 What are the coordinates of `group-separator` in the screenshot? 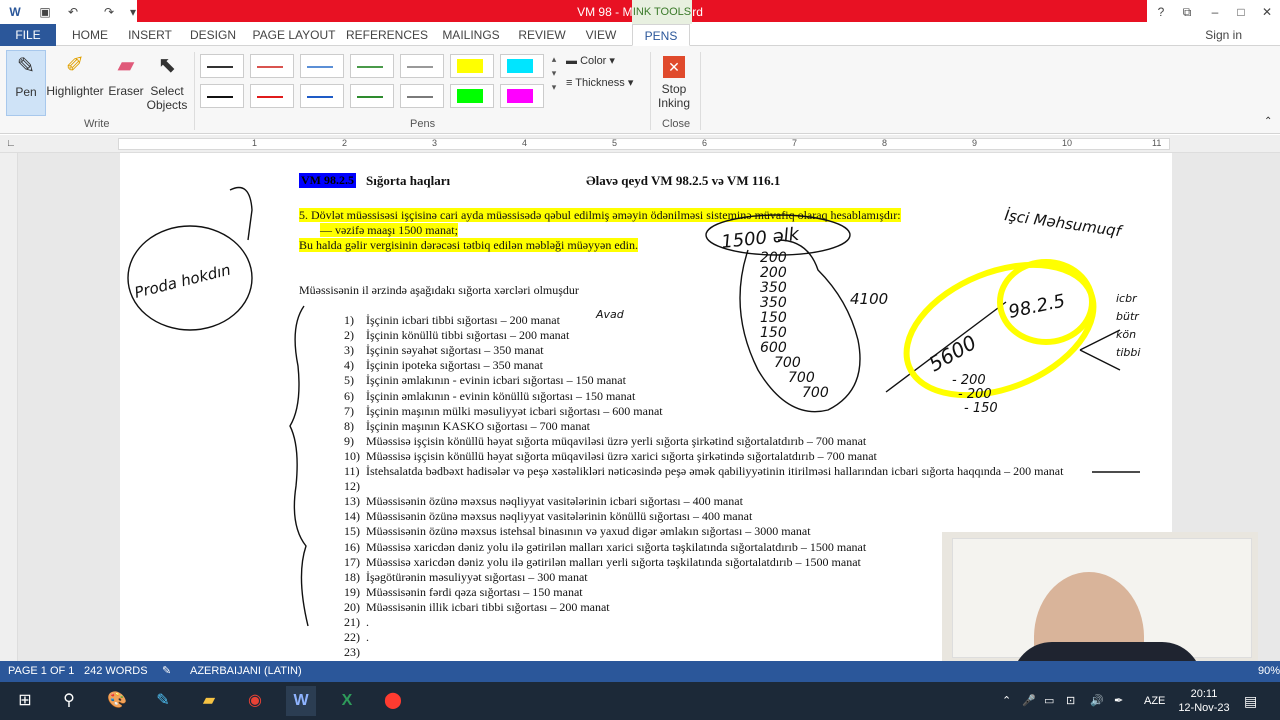 It's located at (650, 91).